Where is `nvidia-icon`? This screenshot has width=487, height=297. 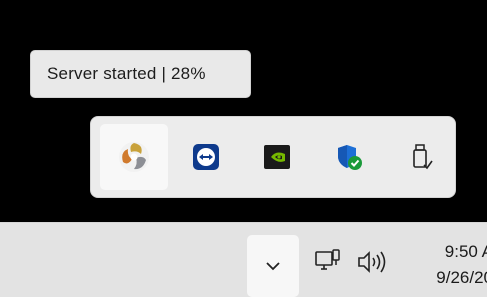
nvidia-icon is located at coordinates (278, 157).